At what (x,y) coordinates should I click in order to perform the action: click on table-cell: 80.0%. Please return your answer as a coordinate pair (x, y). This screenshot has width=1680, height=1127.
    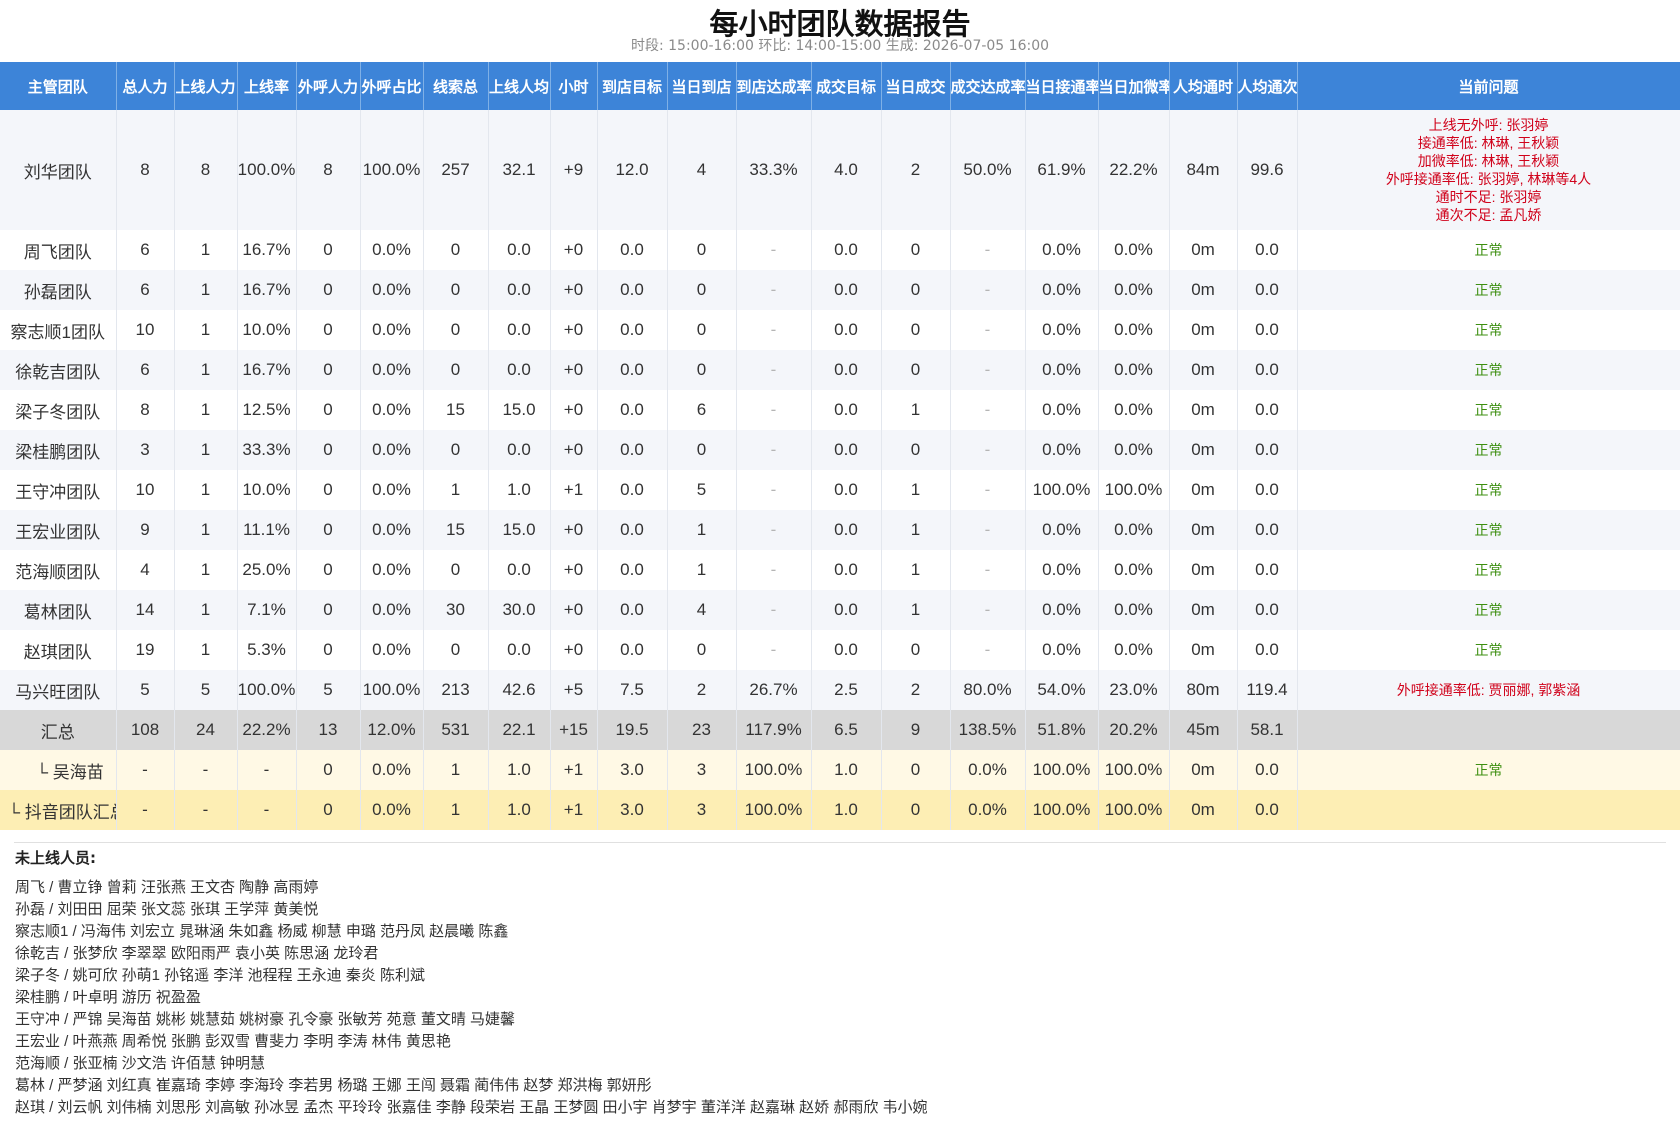
    Looking at the image, I should click on (988, 690).